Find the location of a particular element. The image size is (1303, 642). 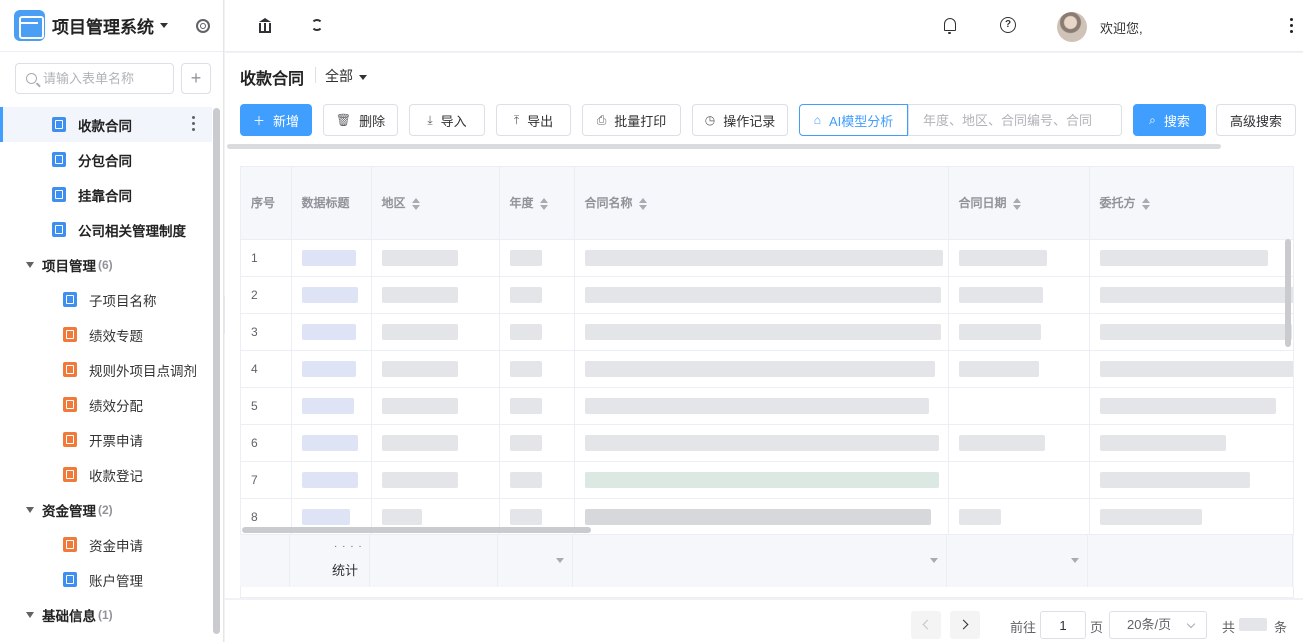

sidebar-item-receipt-contract: 收款合同 is located at coordinates (106, 124).